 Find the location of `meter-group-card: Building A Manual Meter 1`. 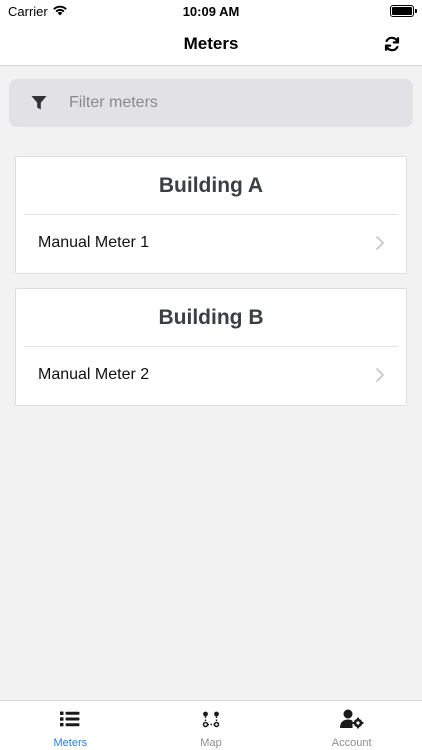

meter-group-card: Building A Manual Meter 1 is located at coordinates (211, 215).